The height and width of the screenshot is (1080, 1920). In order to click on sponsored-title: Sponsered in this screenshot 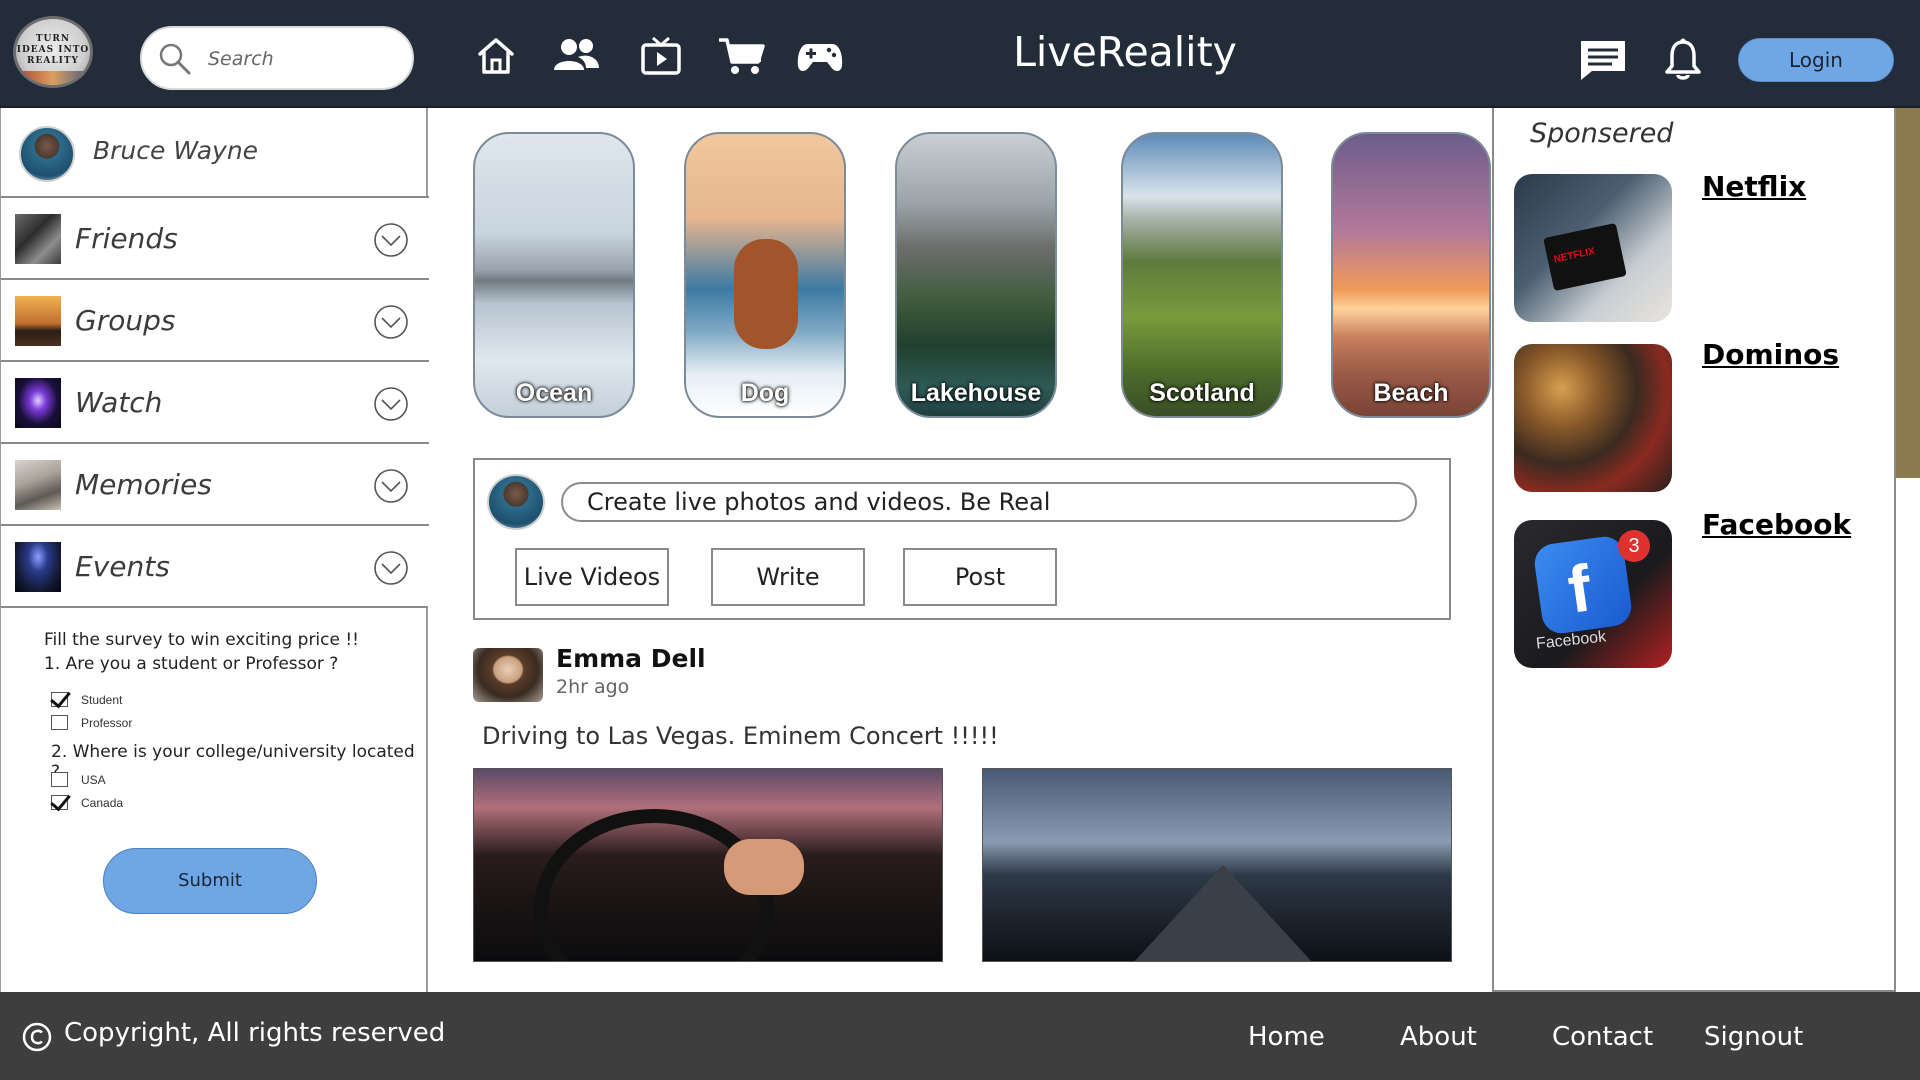, I will do `click(1602, 133)`.